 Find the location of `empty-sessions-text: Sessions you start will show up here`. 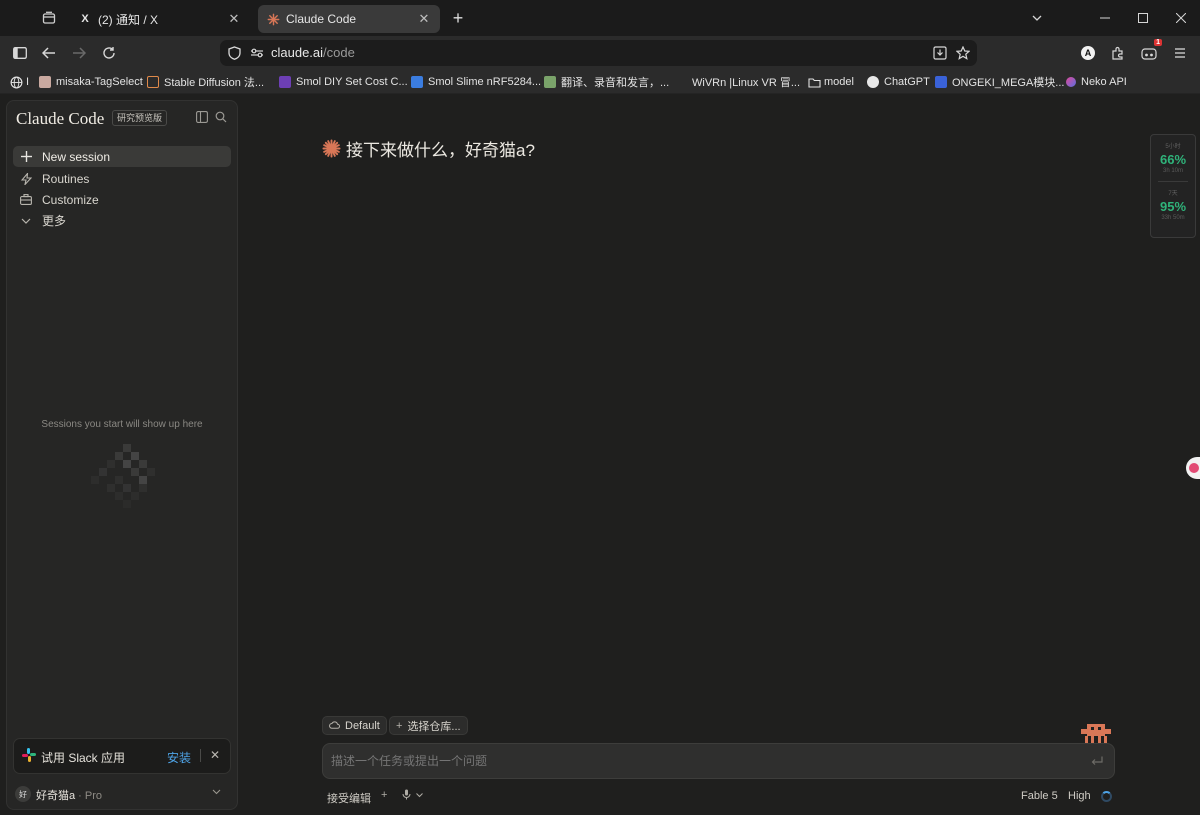

empty-sessions-text: Sessions you start will show up here is located at coordinates (122, 424).